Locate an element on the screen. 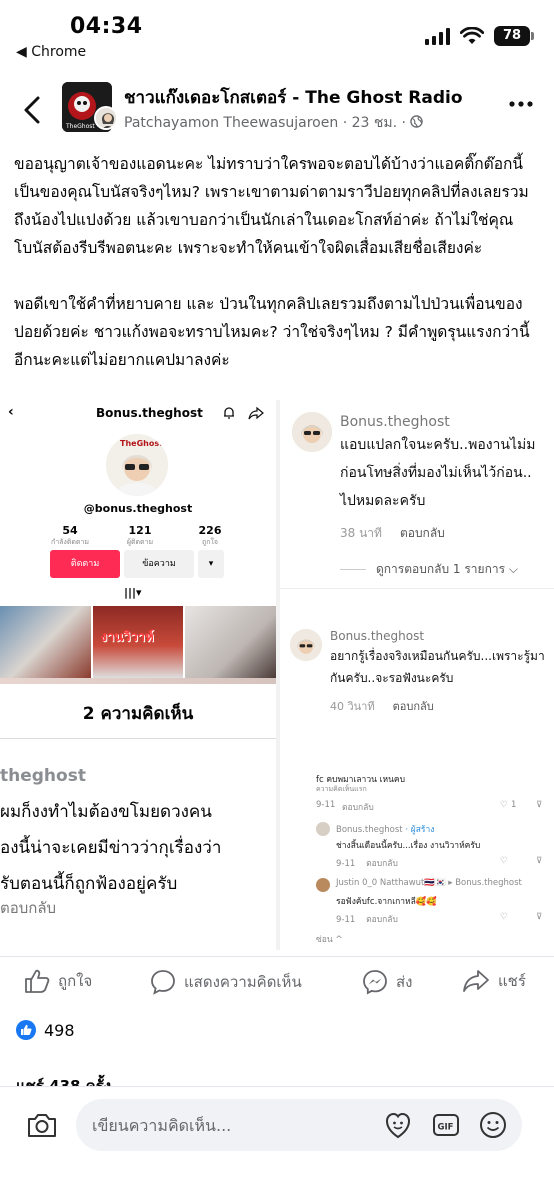 The image size is (554, 1200). grid-tab-icon: |||▾ is located at coordinates (133, 592).